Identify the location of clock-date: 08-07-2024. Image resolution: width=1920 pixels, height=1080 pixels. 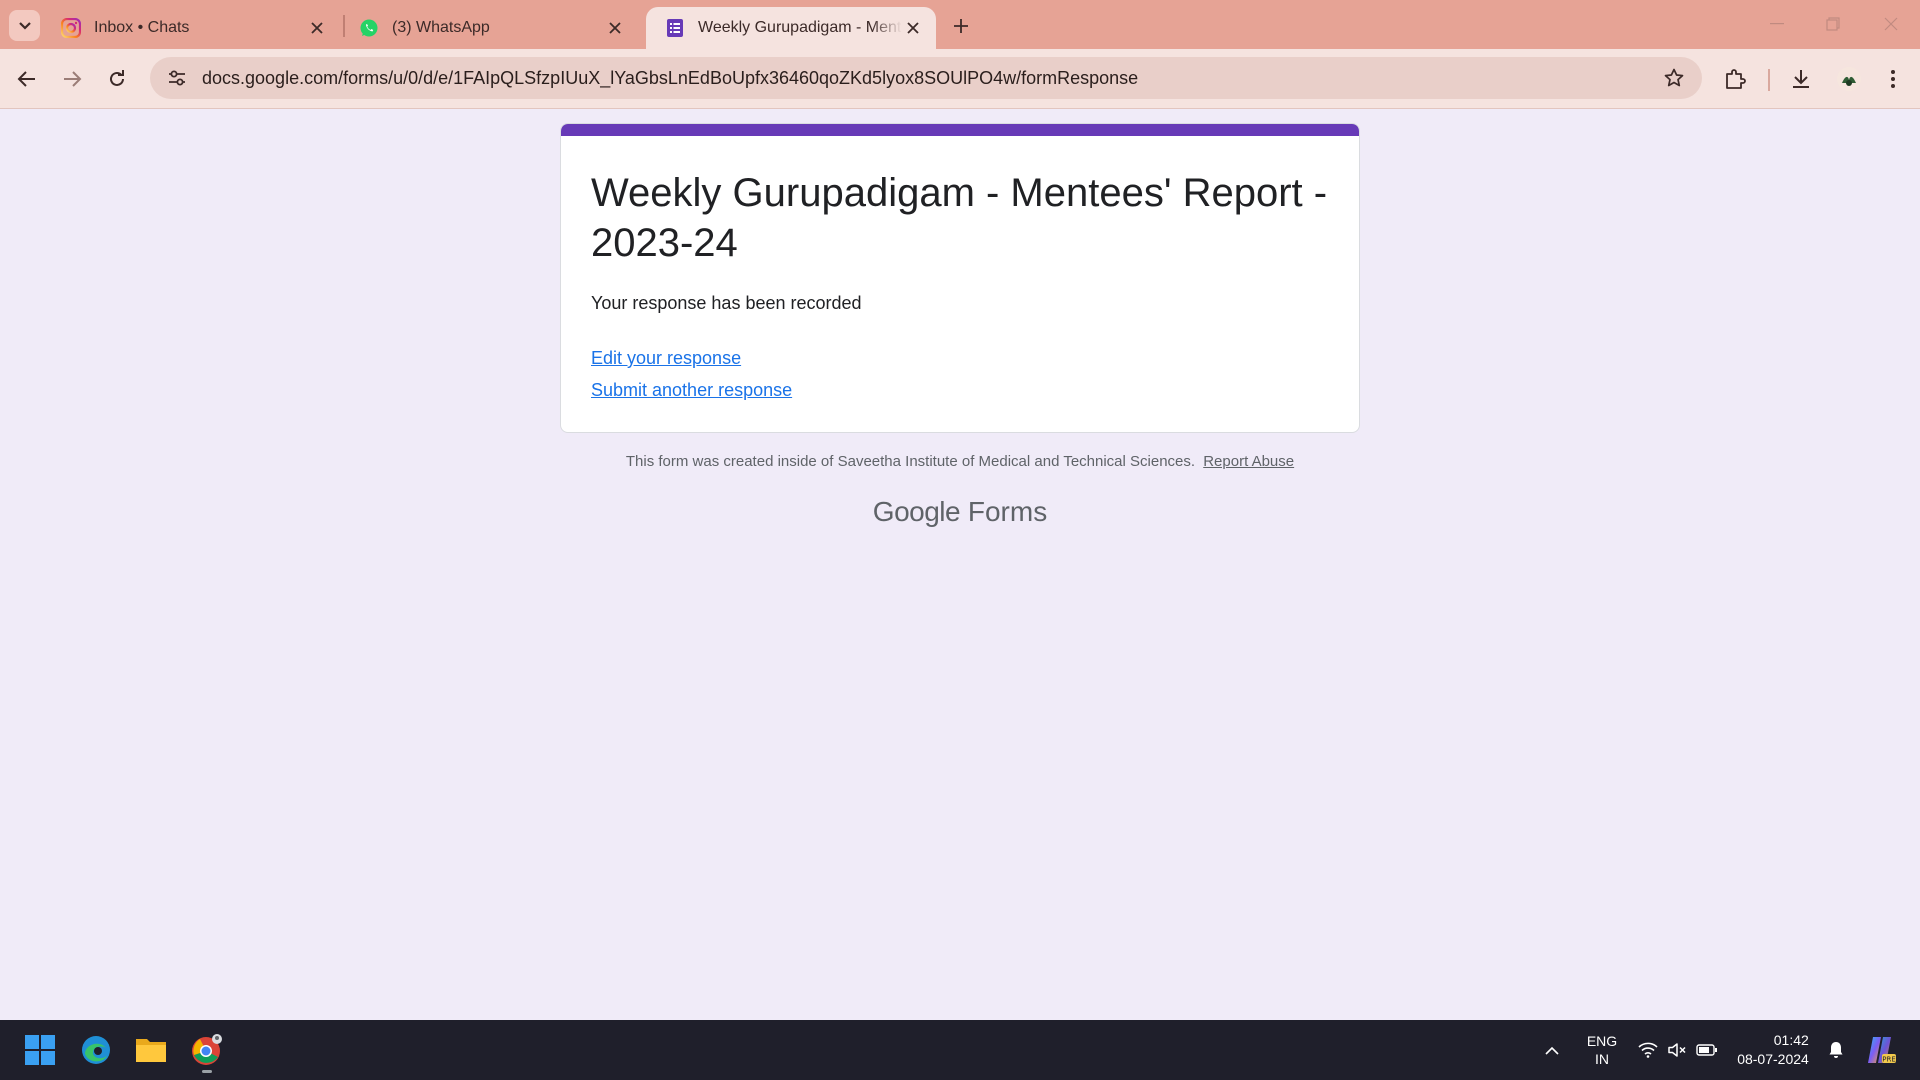
(1773, 1059).